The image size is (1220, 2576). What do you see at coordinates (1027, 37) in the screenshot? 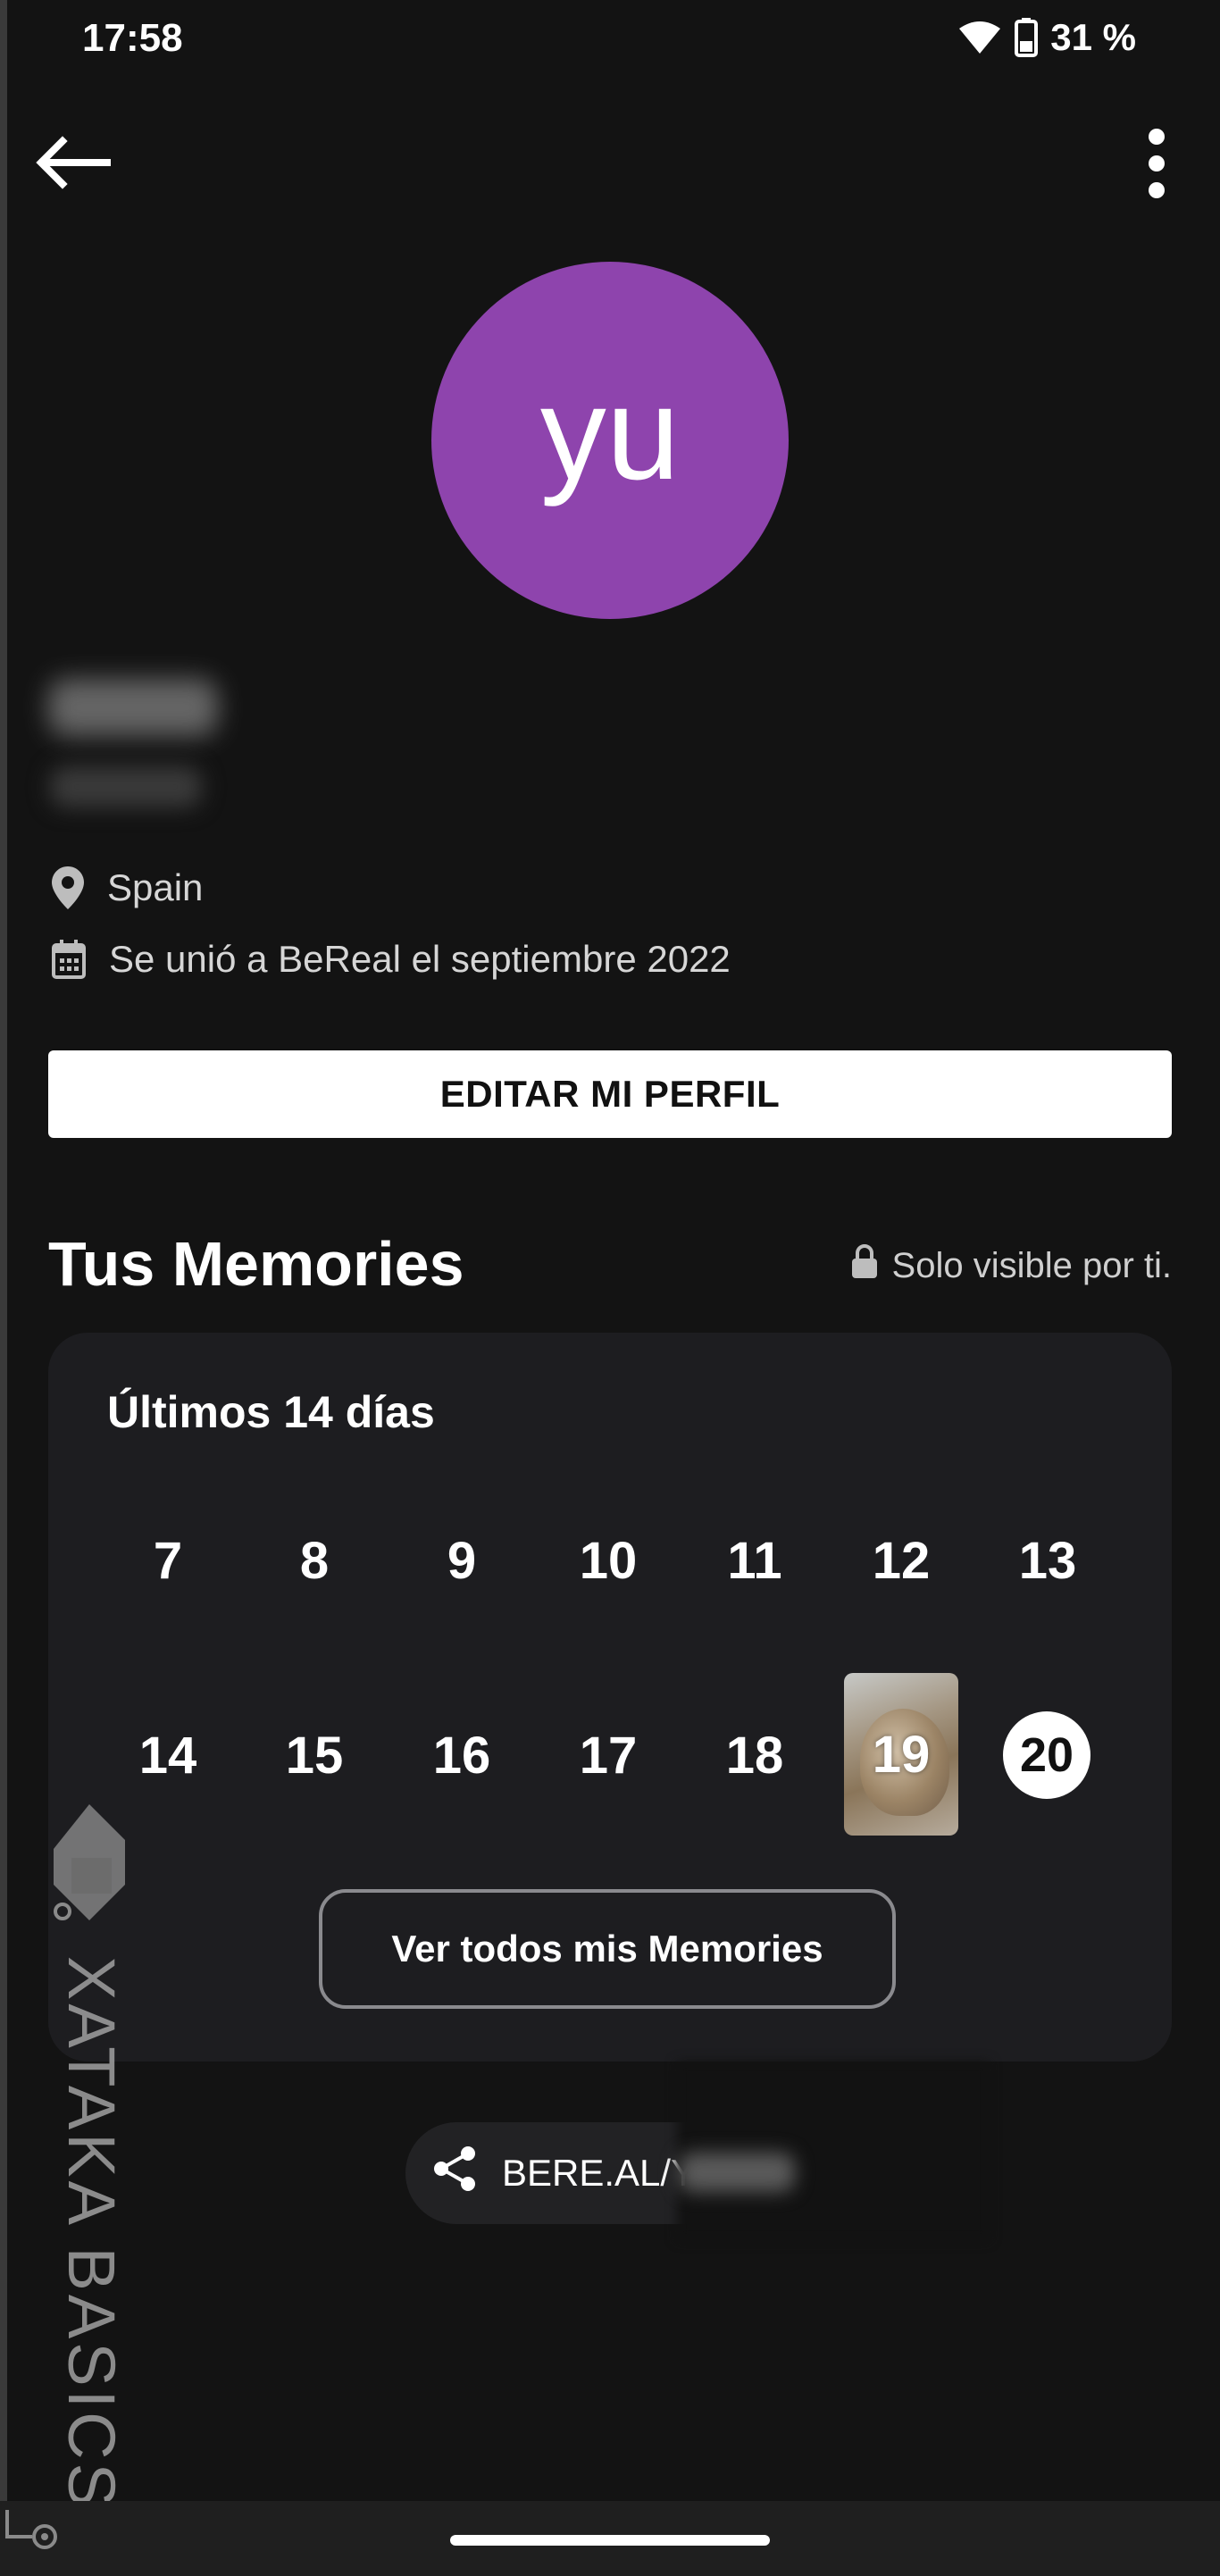
I see `battery-icon` at bounding box center [1027, 37].